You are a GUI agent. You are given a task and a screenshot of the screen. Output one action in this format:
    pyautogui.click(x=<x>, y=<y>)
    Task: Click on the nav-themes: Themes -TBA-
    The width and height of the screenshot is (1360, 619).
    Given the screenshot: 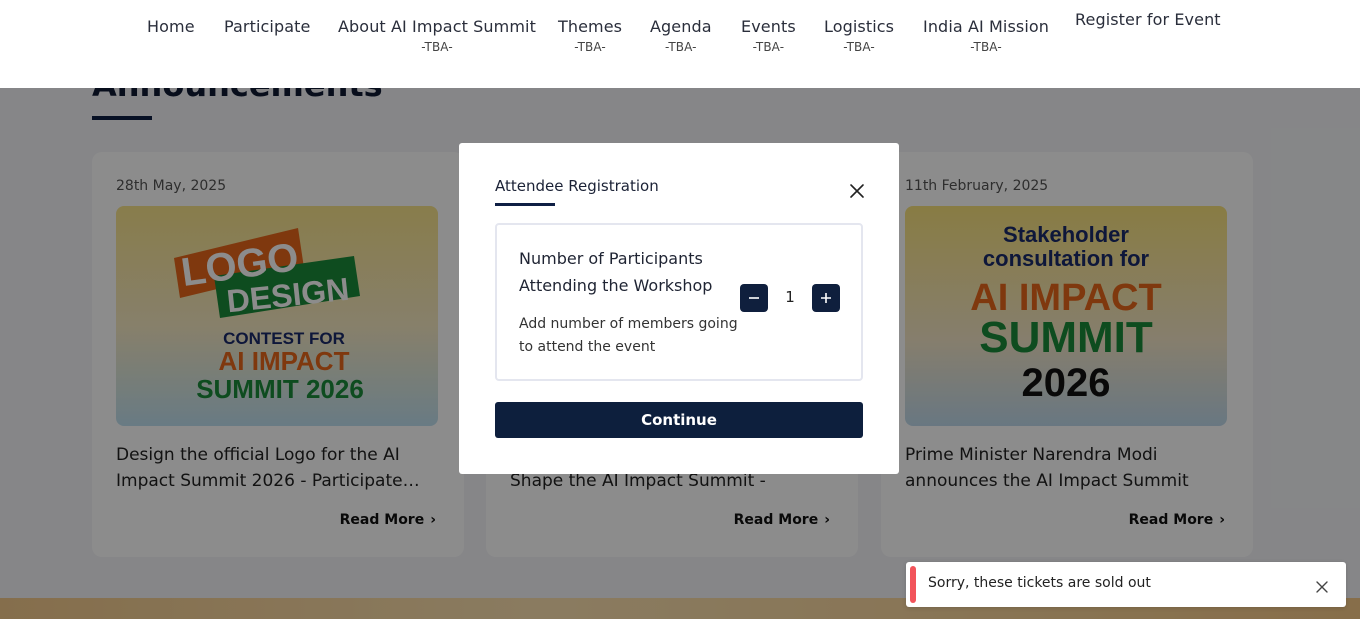 What is the action you would take?
    pyautogui.click(x=590, y=35)
    